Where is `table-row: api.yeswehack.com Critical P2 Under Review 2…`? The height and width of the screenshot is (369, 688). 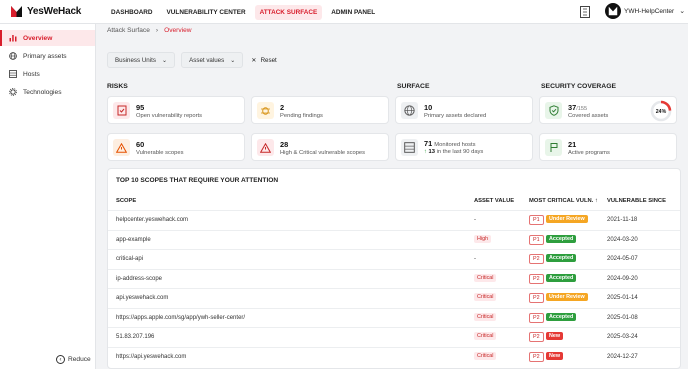
table-row: api.yeswehack.com Critical P2 Under Review 2… is located at coordinates (394, 297).